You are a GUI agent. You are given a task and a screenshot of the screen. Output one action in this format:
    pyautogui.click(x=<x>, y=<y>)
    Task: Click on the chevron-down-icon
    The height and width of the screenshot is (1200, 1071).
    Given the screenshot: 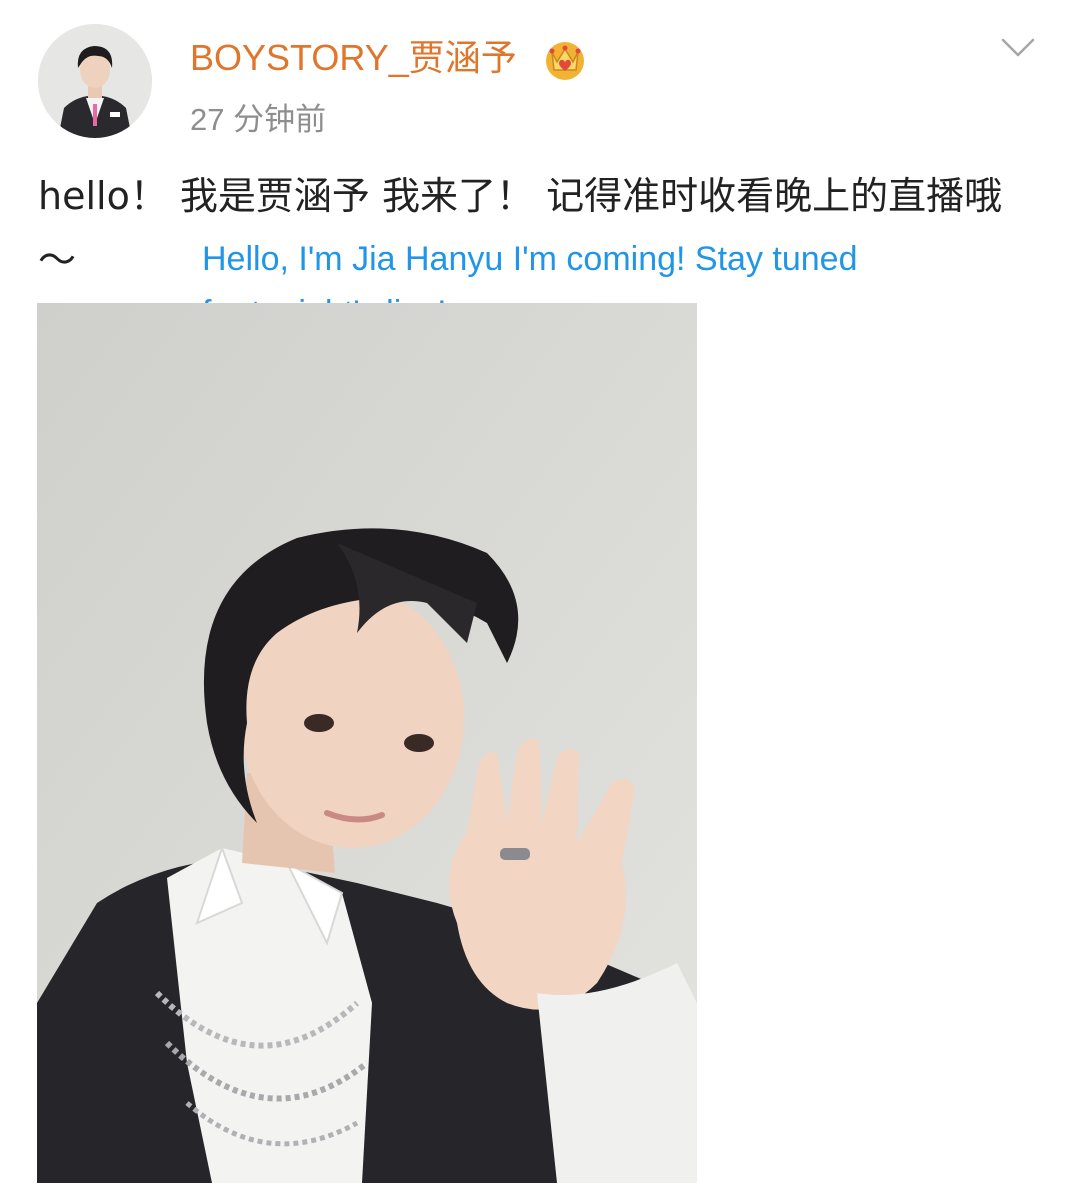 What is the action you would take?
    pyautogui.click(x=1018, y=48)
    